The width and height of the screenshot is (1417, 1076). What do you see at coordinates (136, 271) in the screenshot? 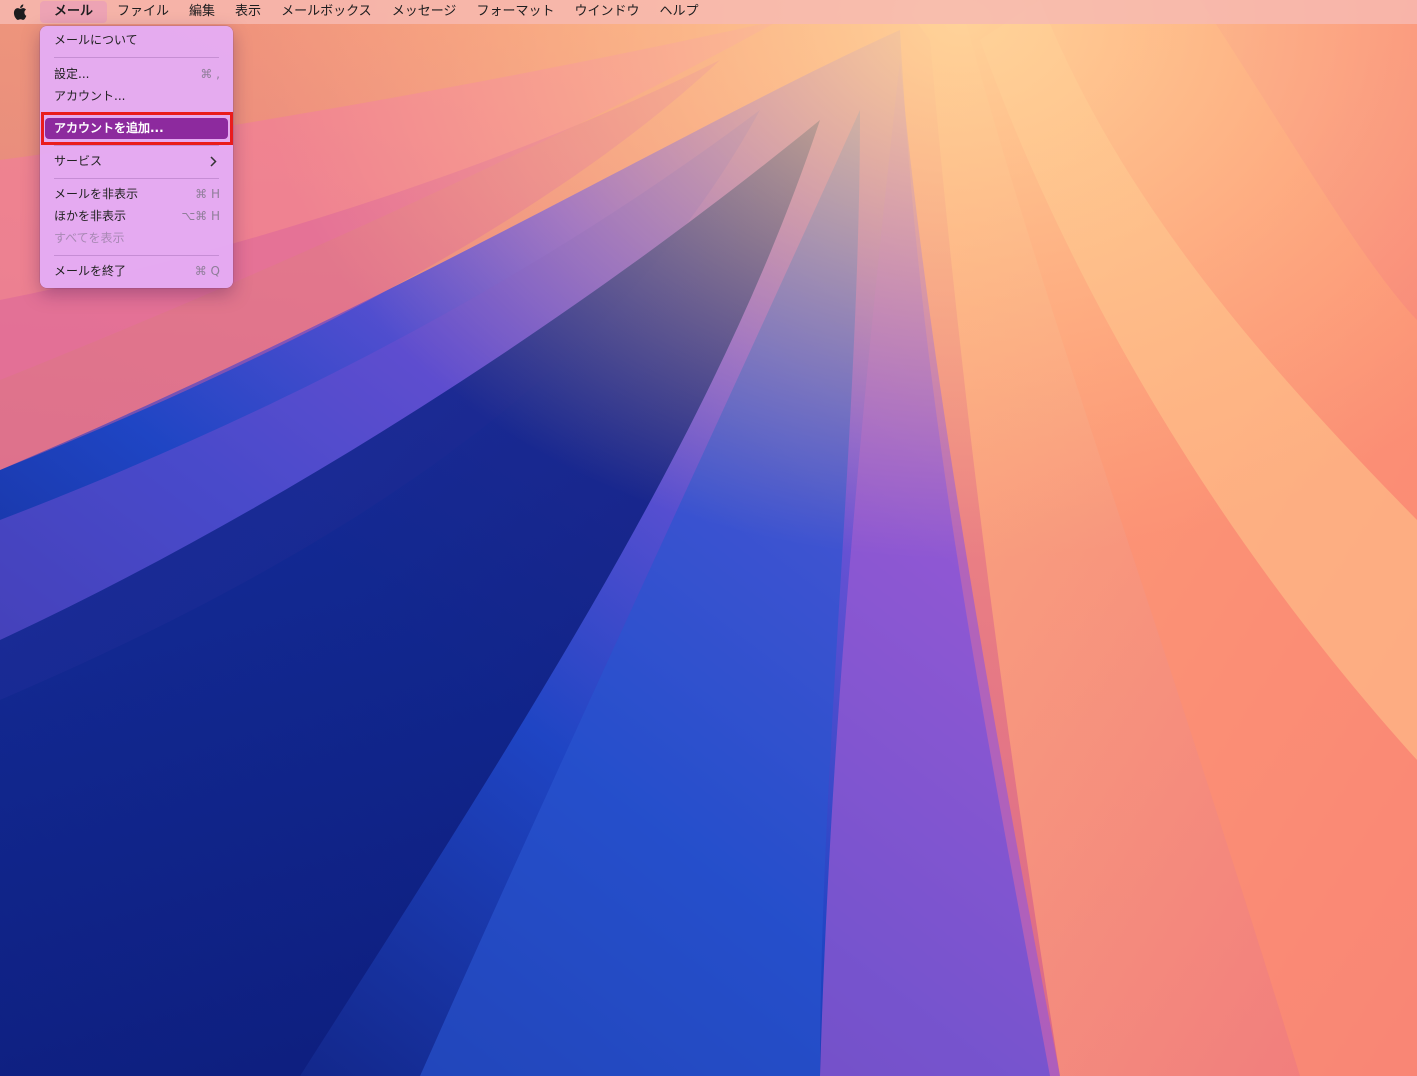
I see `menu-item-quit-mail: メールを終了 ⌘ Q` at bounding box center [136, 271].